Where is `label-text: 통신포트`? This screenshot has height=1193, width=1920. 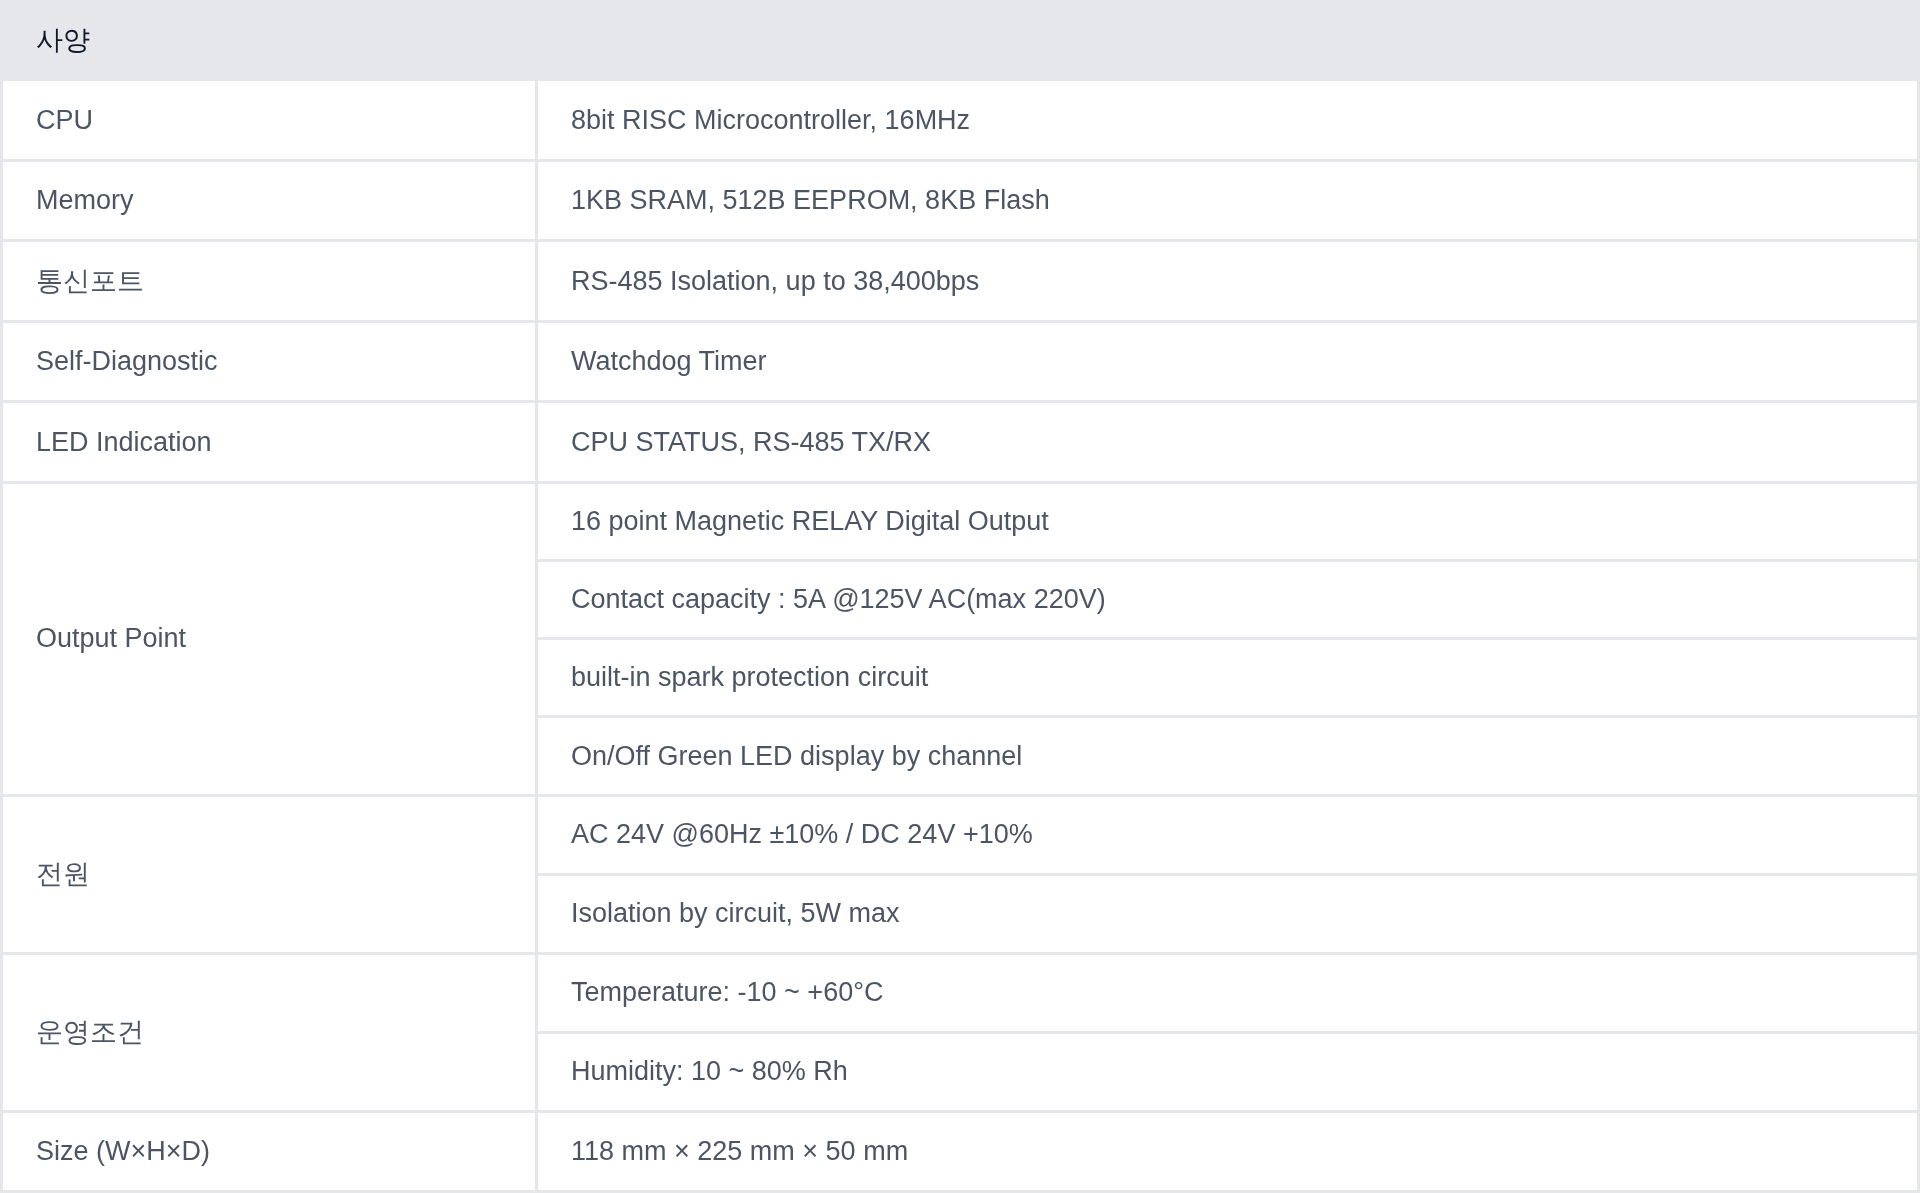 label-text: 통신포트 is located at coordinates (90, 281).